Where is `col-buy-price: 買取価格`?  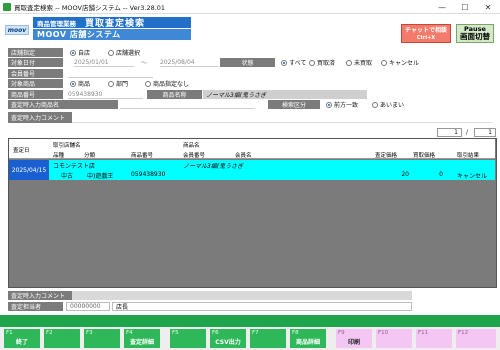
col-buy-price: 買取価格 is located at coordinates (424, 156).